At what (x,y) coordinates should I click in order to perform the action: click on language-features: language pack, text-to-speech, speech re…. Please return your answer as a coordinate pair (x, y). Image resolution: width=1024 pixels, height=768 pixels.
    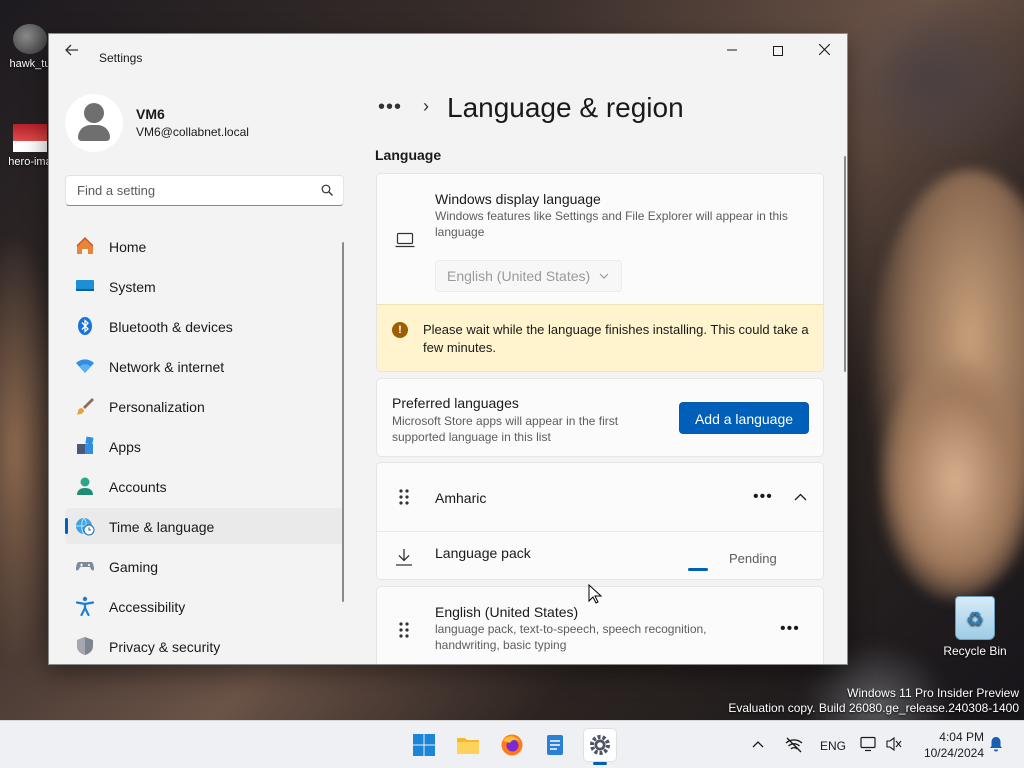
    Looking at the image, I should click on (571, 637).